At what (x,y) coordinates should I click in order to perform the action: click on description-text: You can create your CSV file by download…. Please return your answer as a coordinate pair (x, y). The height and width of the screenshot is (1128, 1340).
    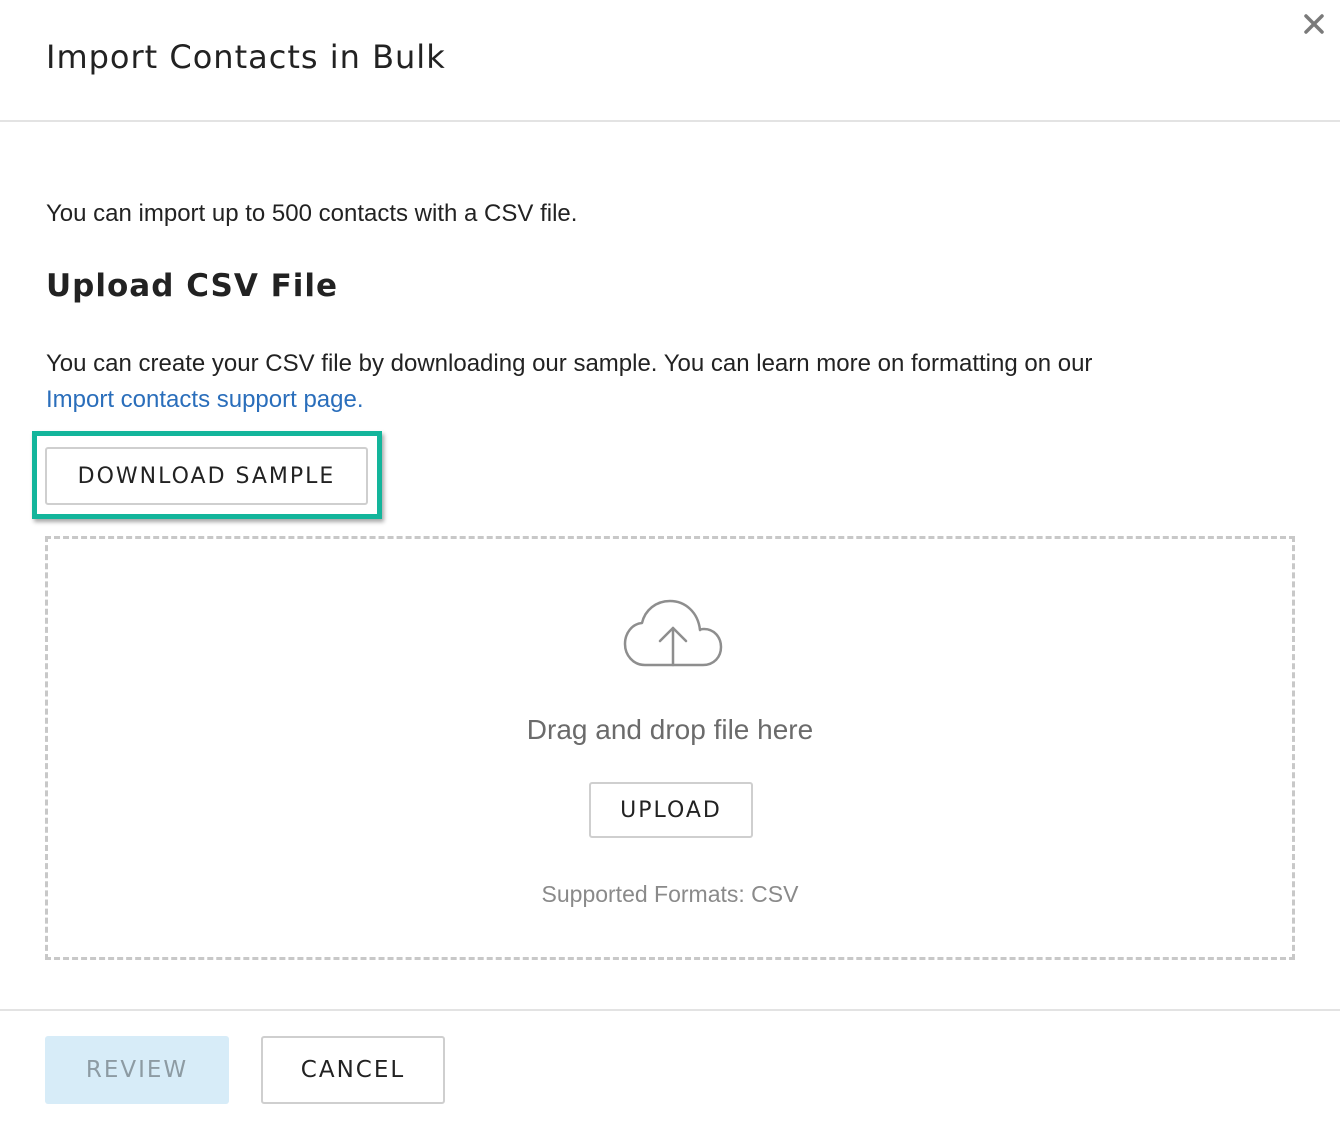
    Looking at the image, I should click on (666, 382).